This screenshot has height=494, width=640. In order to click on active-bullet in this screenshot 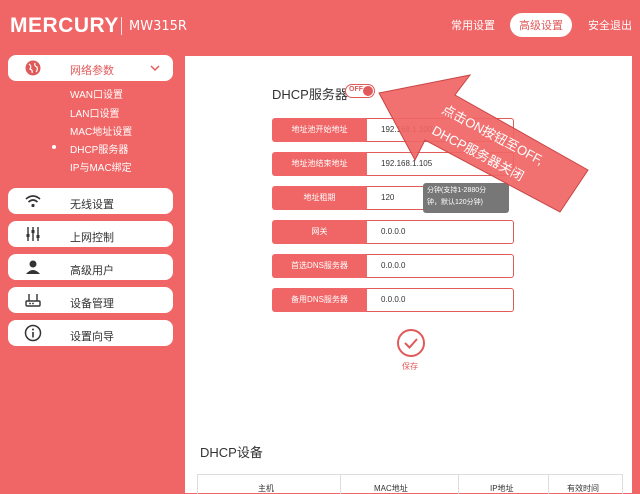, I will do `click(54, 147)`.